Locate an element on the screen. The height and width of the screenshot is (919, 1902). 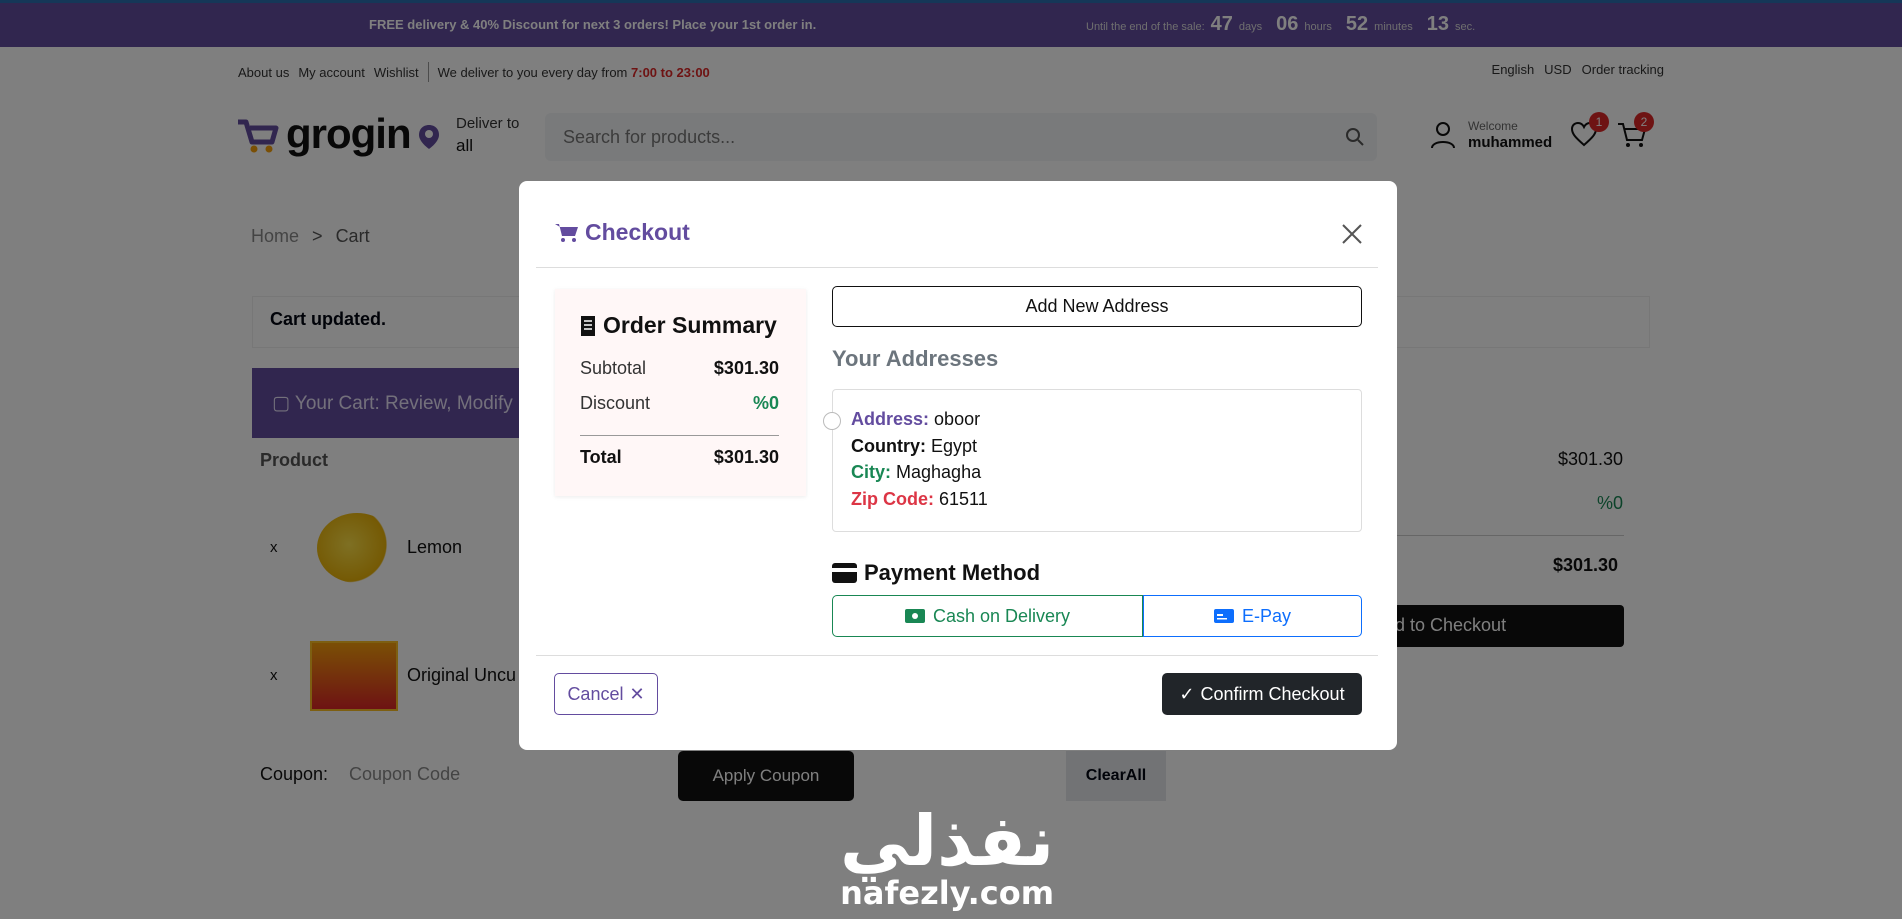
cart-icon is located at coordinates (566, 232).